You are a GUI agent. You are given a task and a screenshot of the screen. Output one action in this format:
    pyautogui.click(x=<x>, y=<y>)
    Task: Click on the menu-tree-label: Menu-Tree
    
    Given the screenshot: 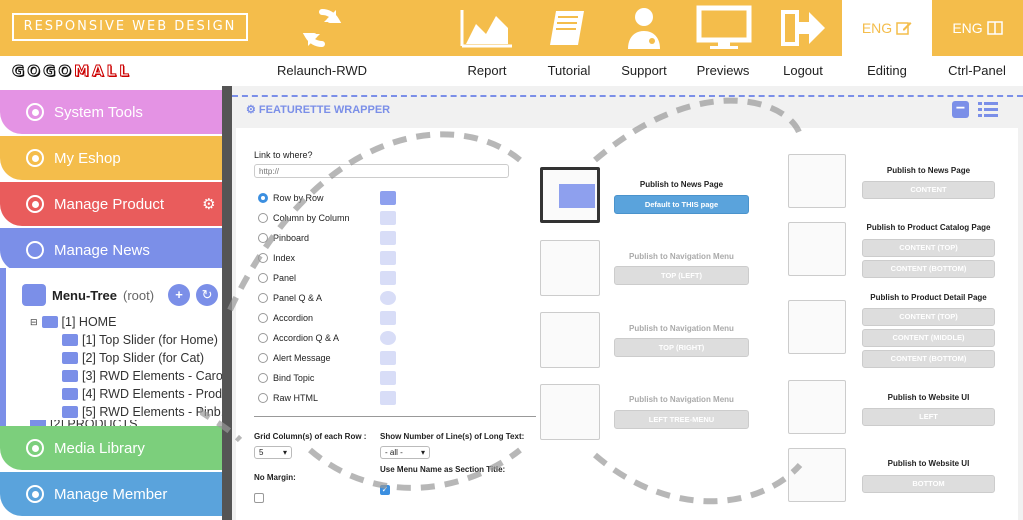 What is the action you would take?
    pyautogui.click(x=85, y=295)
    